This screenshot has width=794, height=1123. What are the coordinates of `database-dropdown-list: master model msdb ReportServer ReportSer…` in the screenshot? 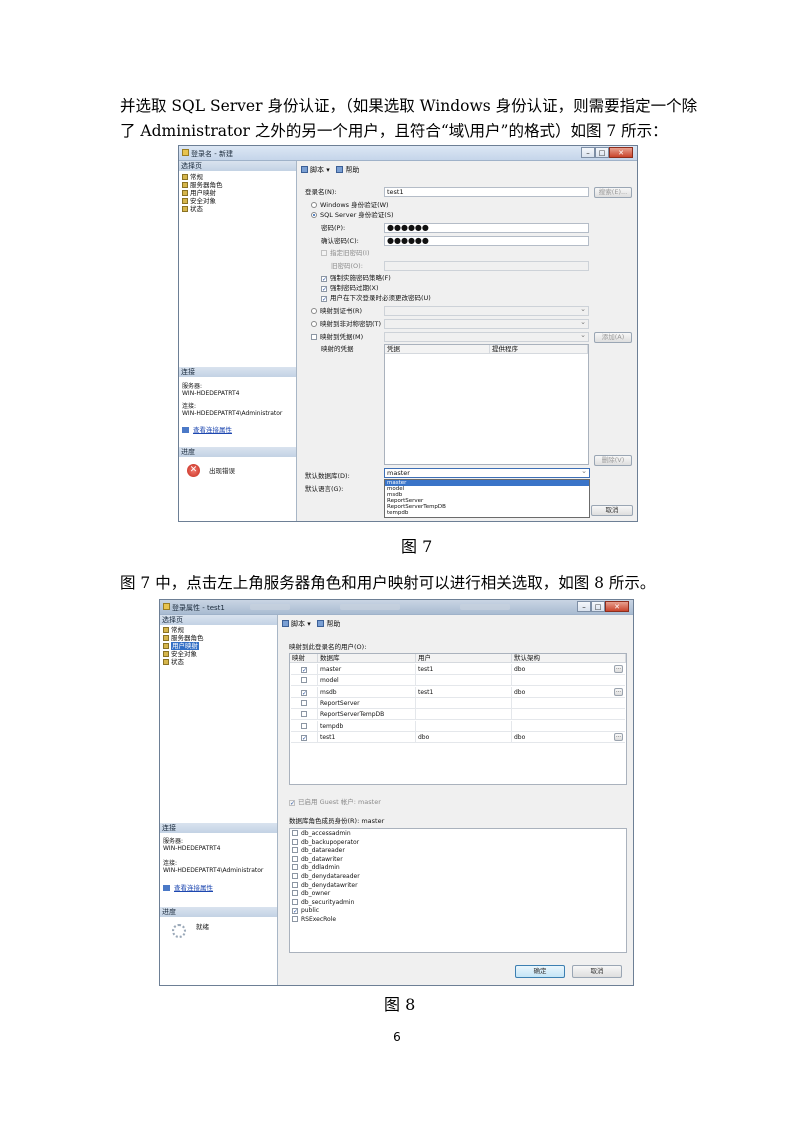 It's located at (487, 498).